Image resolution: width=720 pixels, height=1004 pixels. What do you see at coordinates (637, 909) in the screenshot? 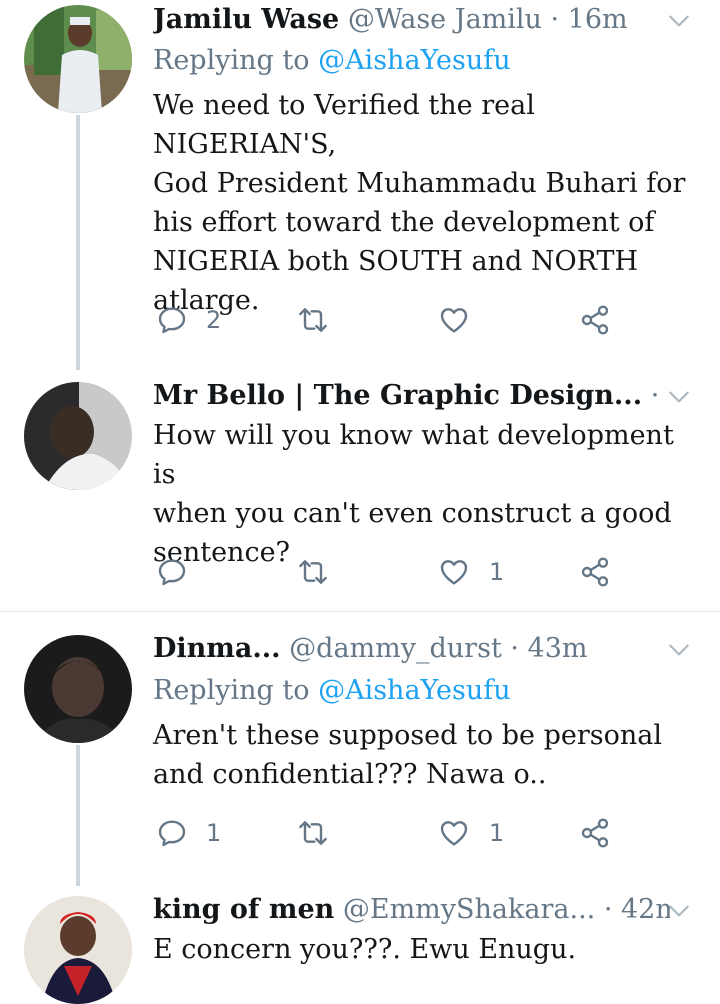
I see `timestamp: · 42m` at bounding box center [637, 909].